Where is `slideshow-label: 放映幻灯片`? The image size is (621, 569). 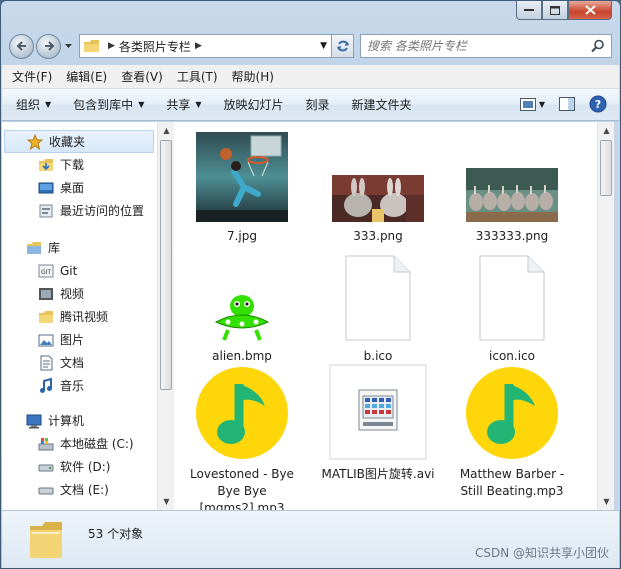 slideshow-label: 放映幻灯片 is located at coordinates (253, 105).